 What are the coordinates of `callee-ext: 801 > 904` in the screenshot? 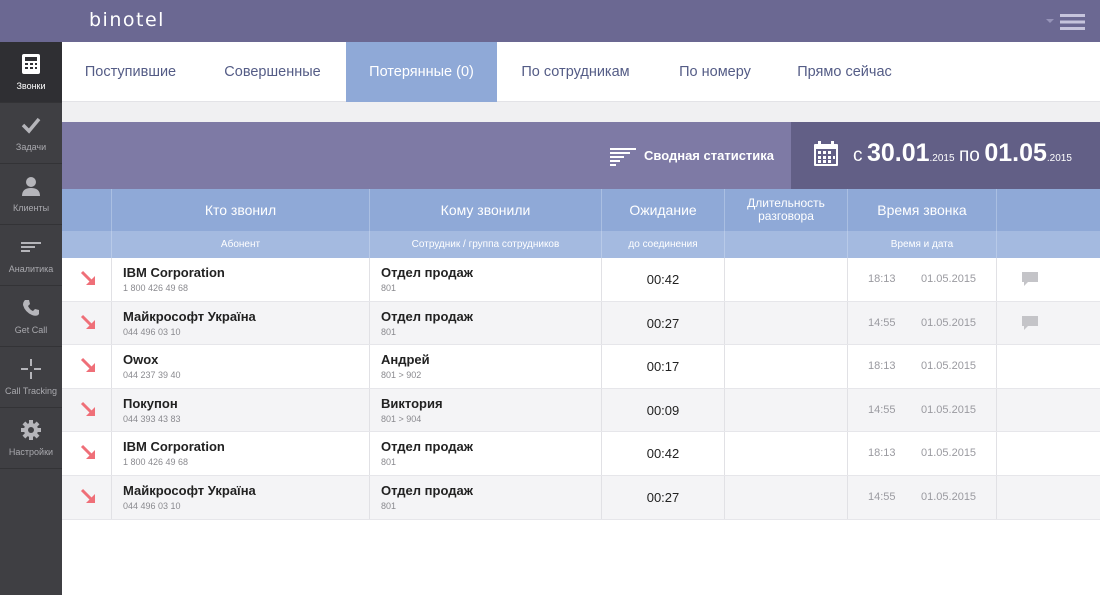 It's located at (401, 418).